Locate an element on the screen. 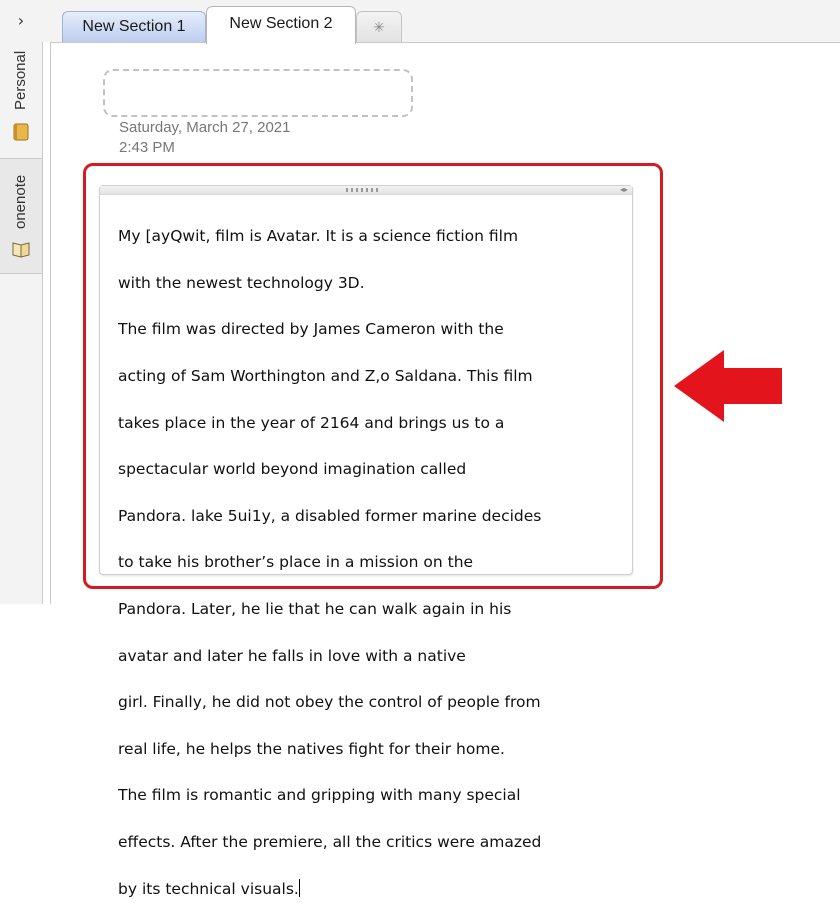  note-line: with the newest technology 3D. is located at coordinates (241, 282).